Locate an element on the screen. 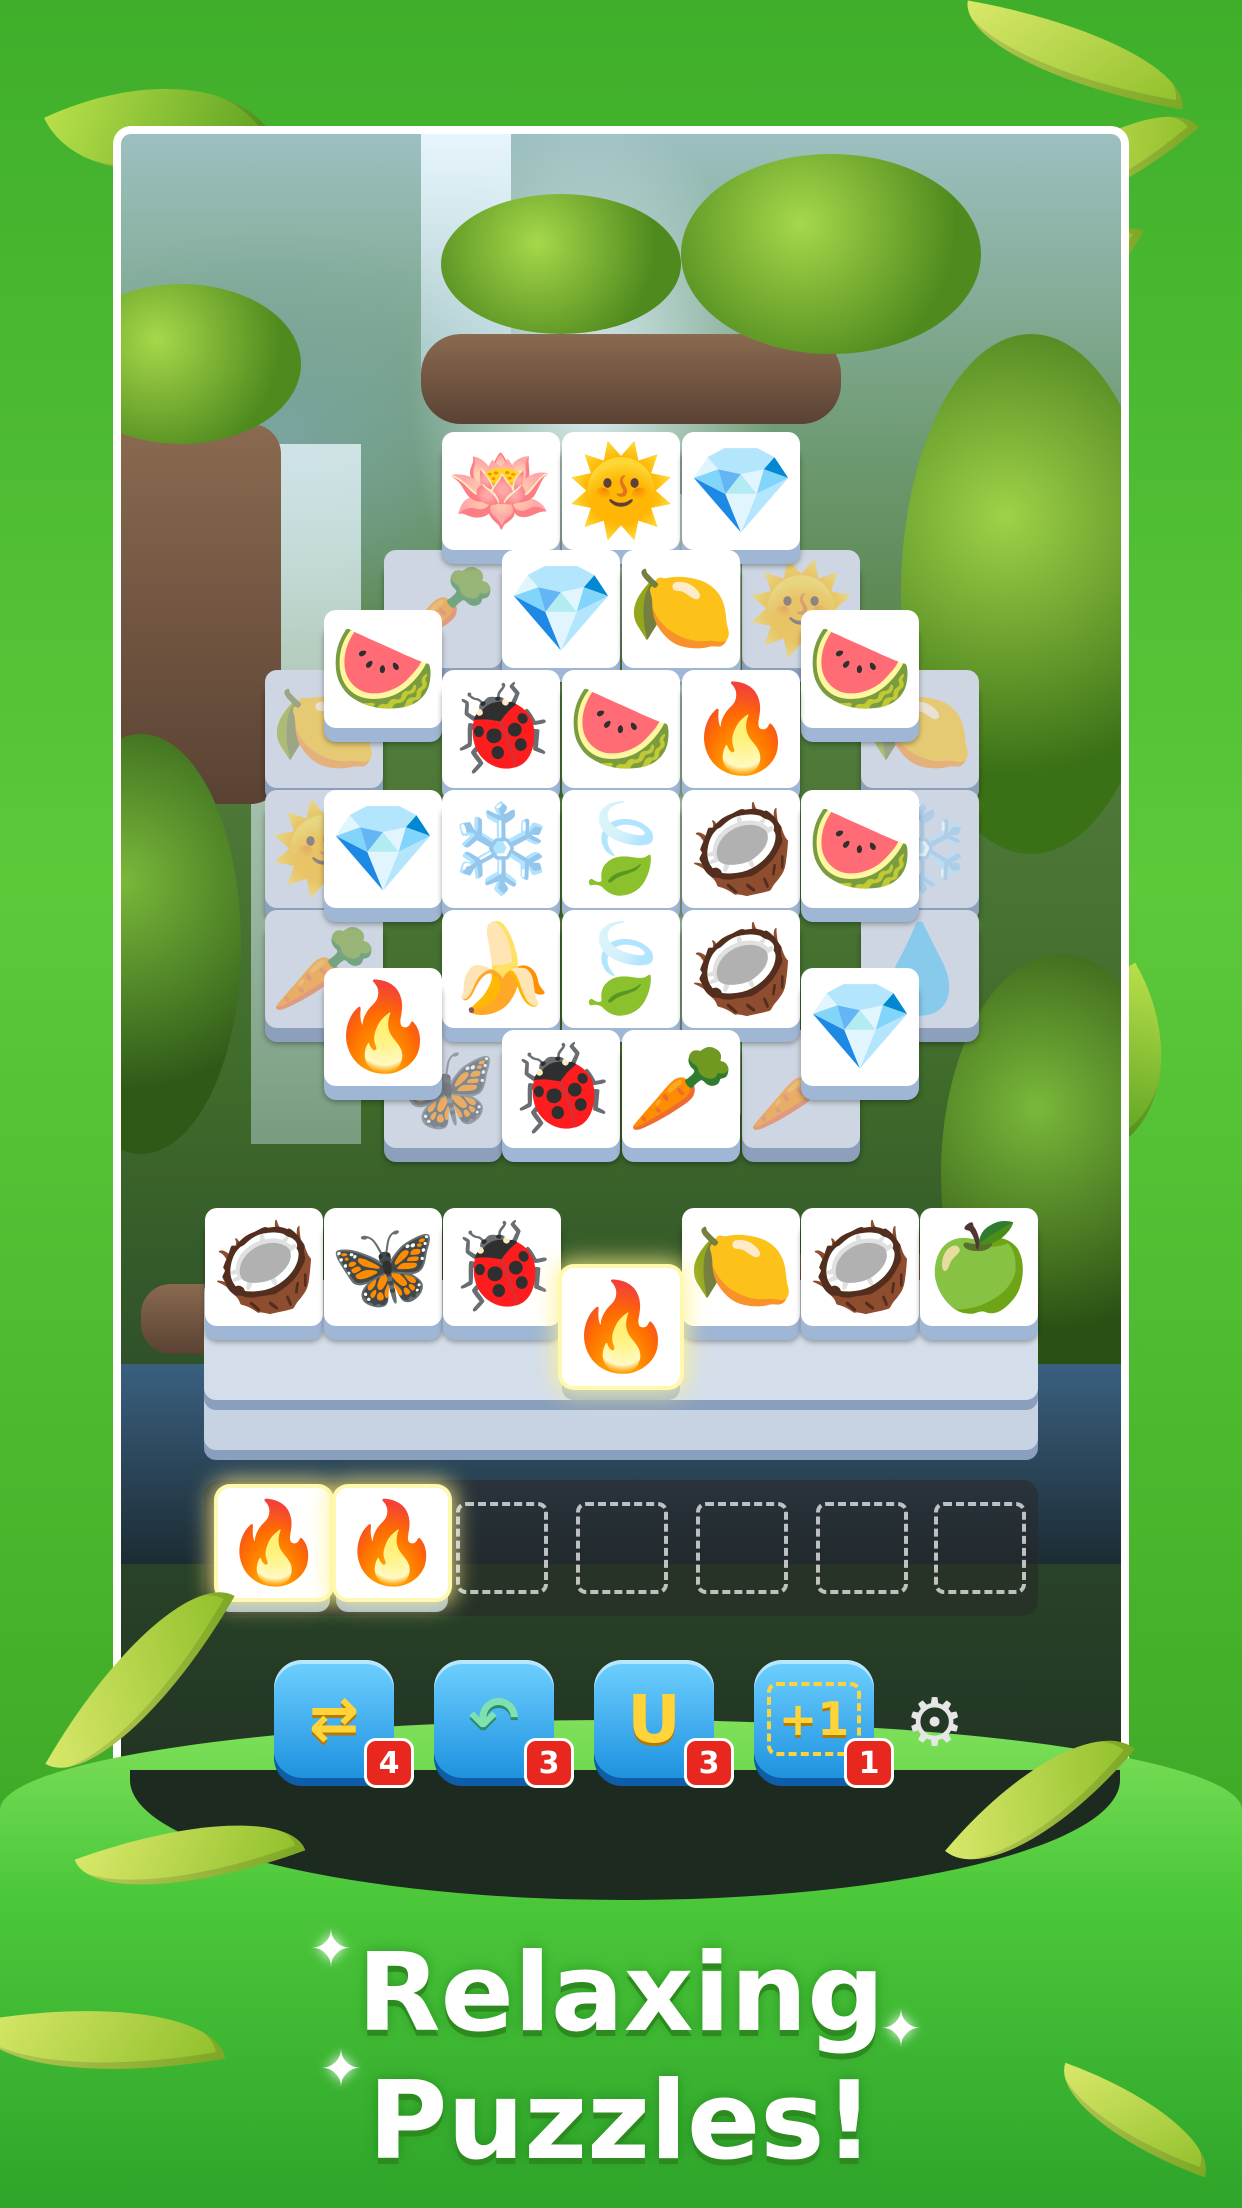 The image size is (1242, 2208). undo-count-badge: 3 is located at coordinates (549, 1763).